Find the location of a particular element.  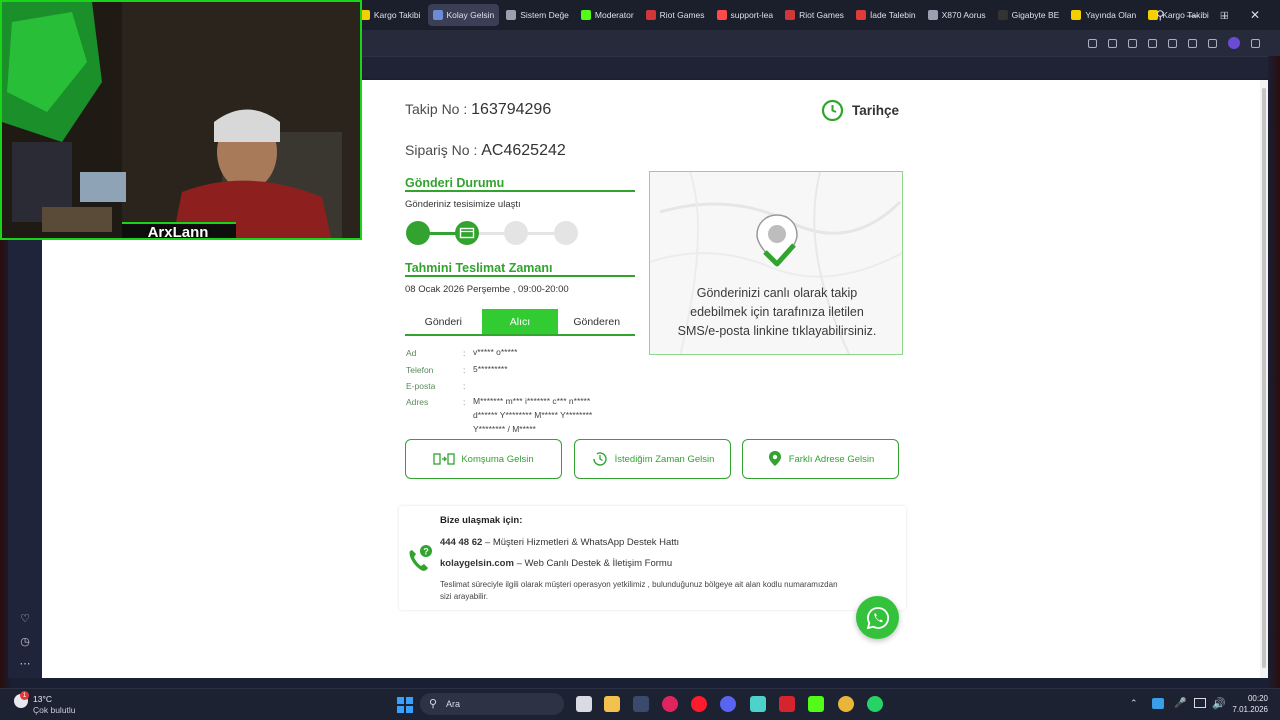

discord-icon is located at coordinates (728, 704).